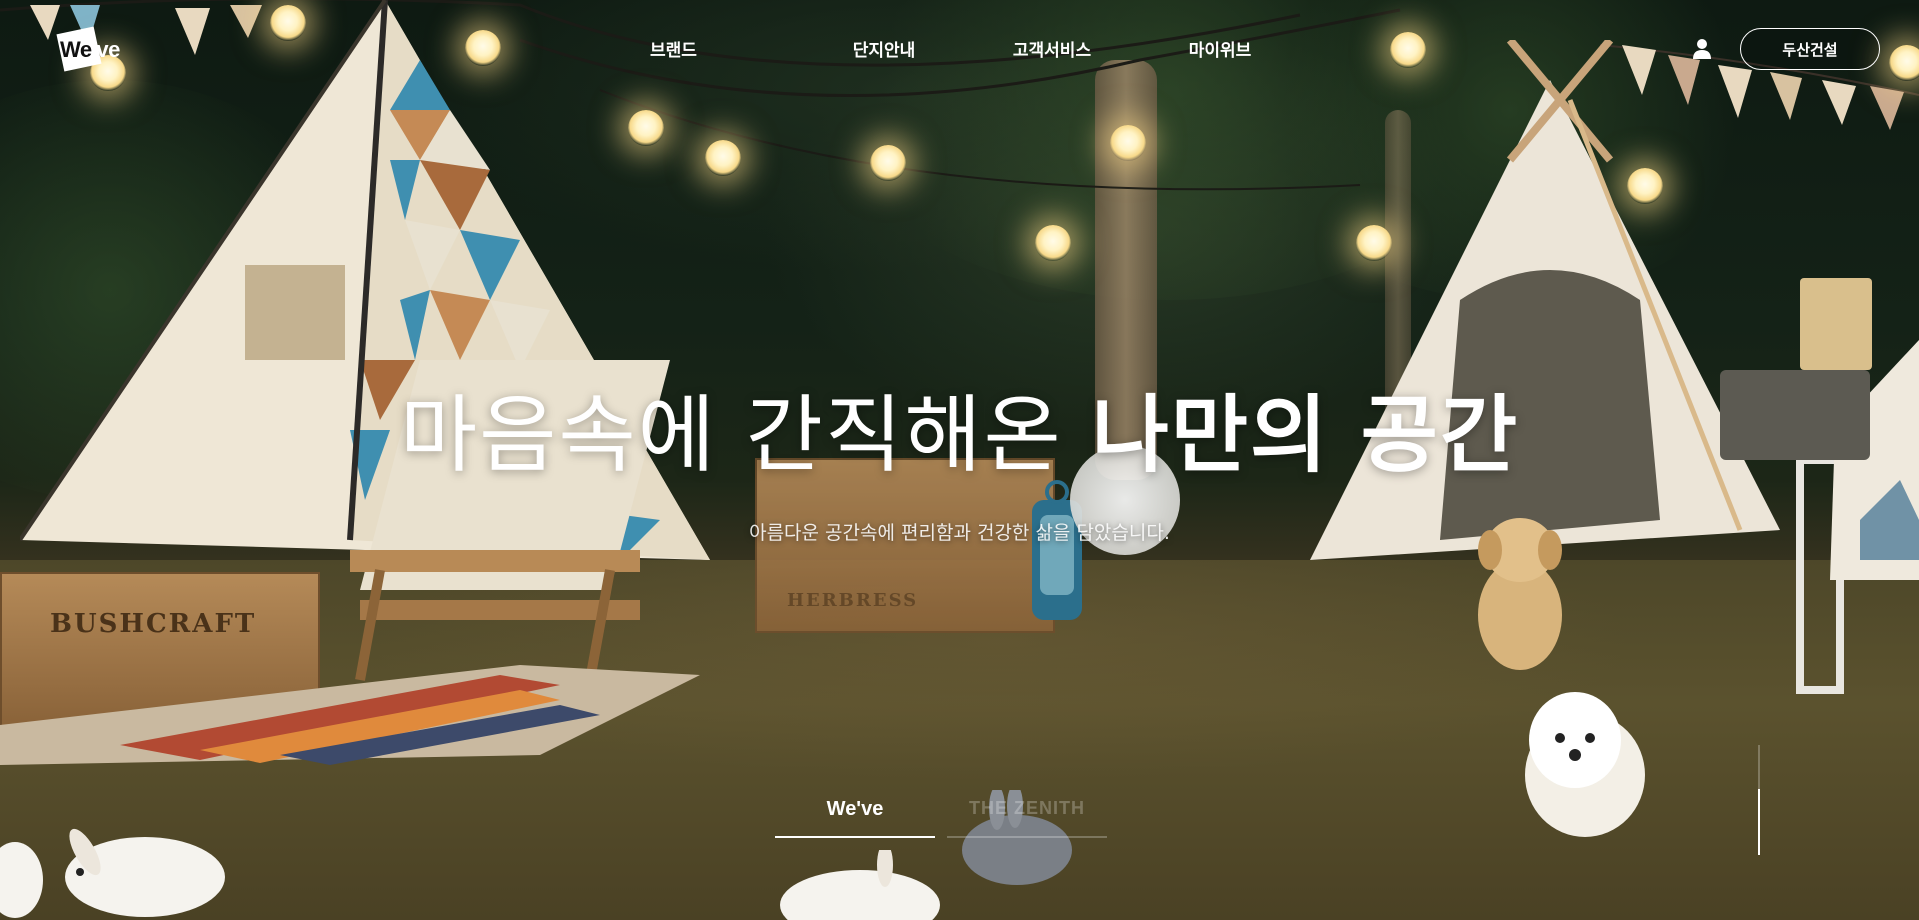 The image size is (1919, 920). What do you see at coordinates (76, 49) in the screenshot?
I see `logo-text-dark: We` at bounding box center [76, 49].